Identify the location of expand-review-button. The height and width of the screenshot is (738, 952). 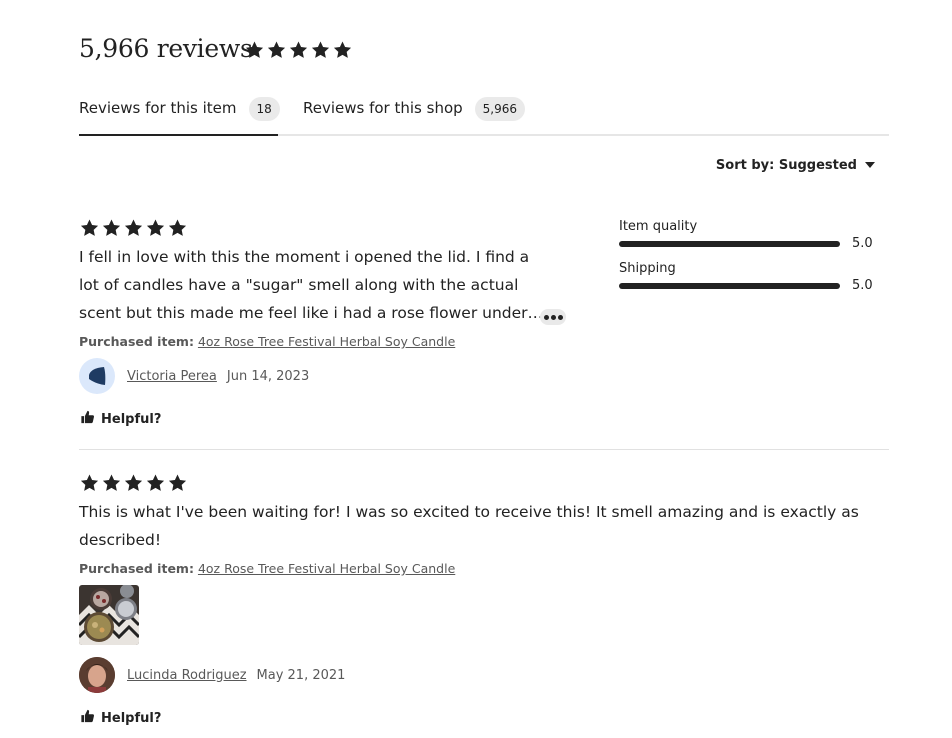
(553, 317).